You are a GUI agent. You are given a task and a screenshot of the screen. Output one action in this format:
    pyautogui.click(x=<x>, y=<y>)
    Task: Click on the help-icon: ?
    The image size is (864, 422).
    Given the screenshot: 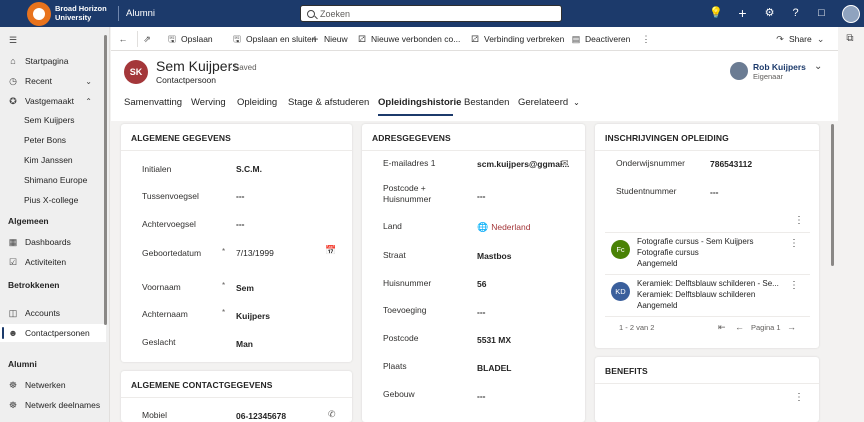 What is the action you would take?
    pyautogui.click(x=795, y=13)
    